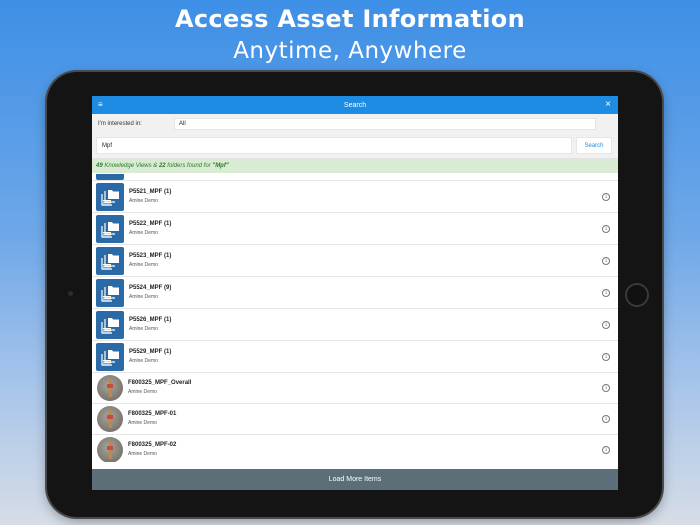 This screenshot has height=525, width=700. I want to click on filter-label: I'm interested in:, so click(120, 123).